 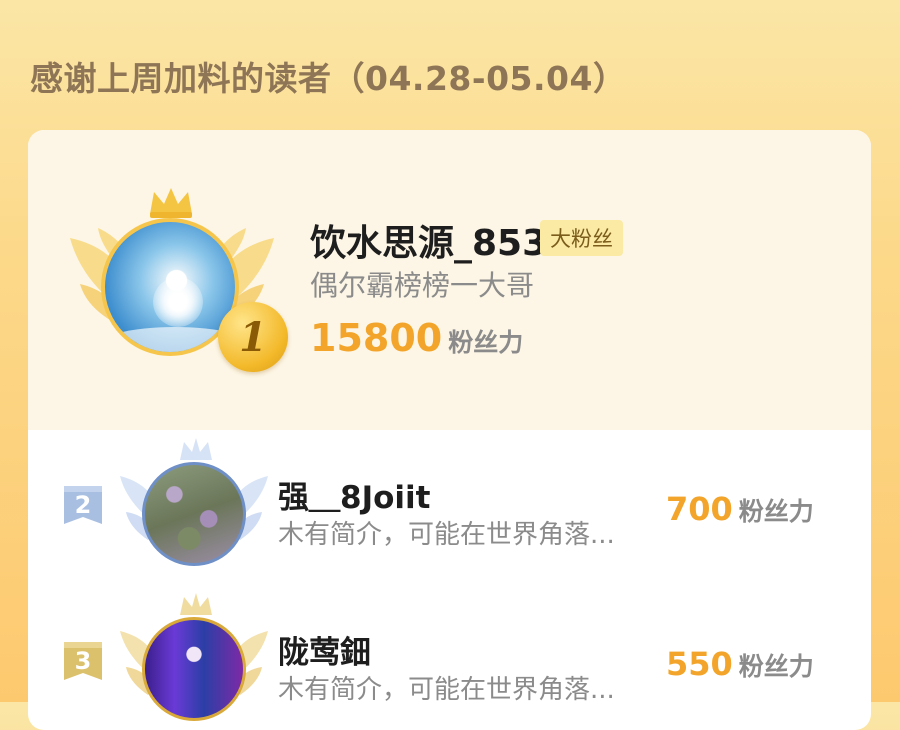 What do you see at coordinates (324, 649) in the screenshot?
I see `user-name: 陇莺鈿` at bounding box center [324, 649].